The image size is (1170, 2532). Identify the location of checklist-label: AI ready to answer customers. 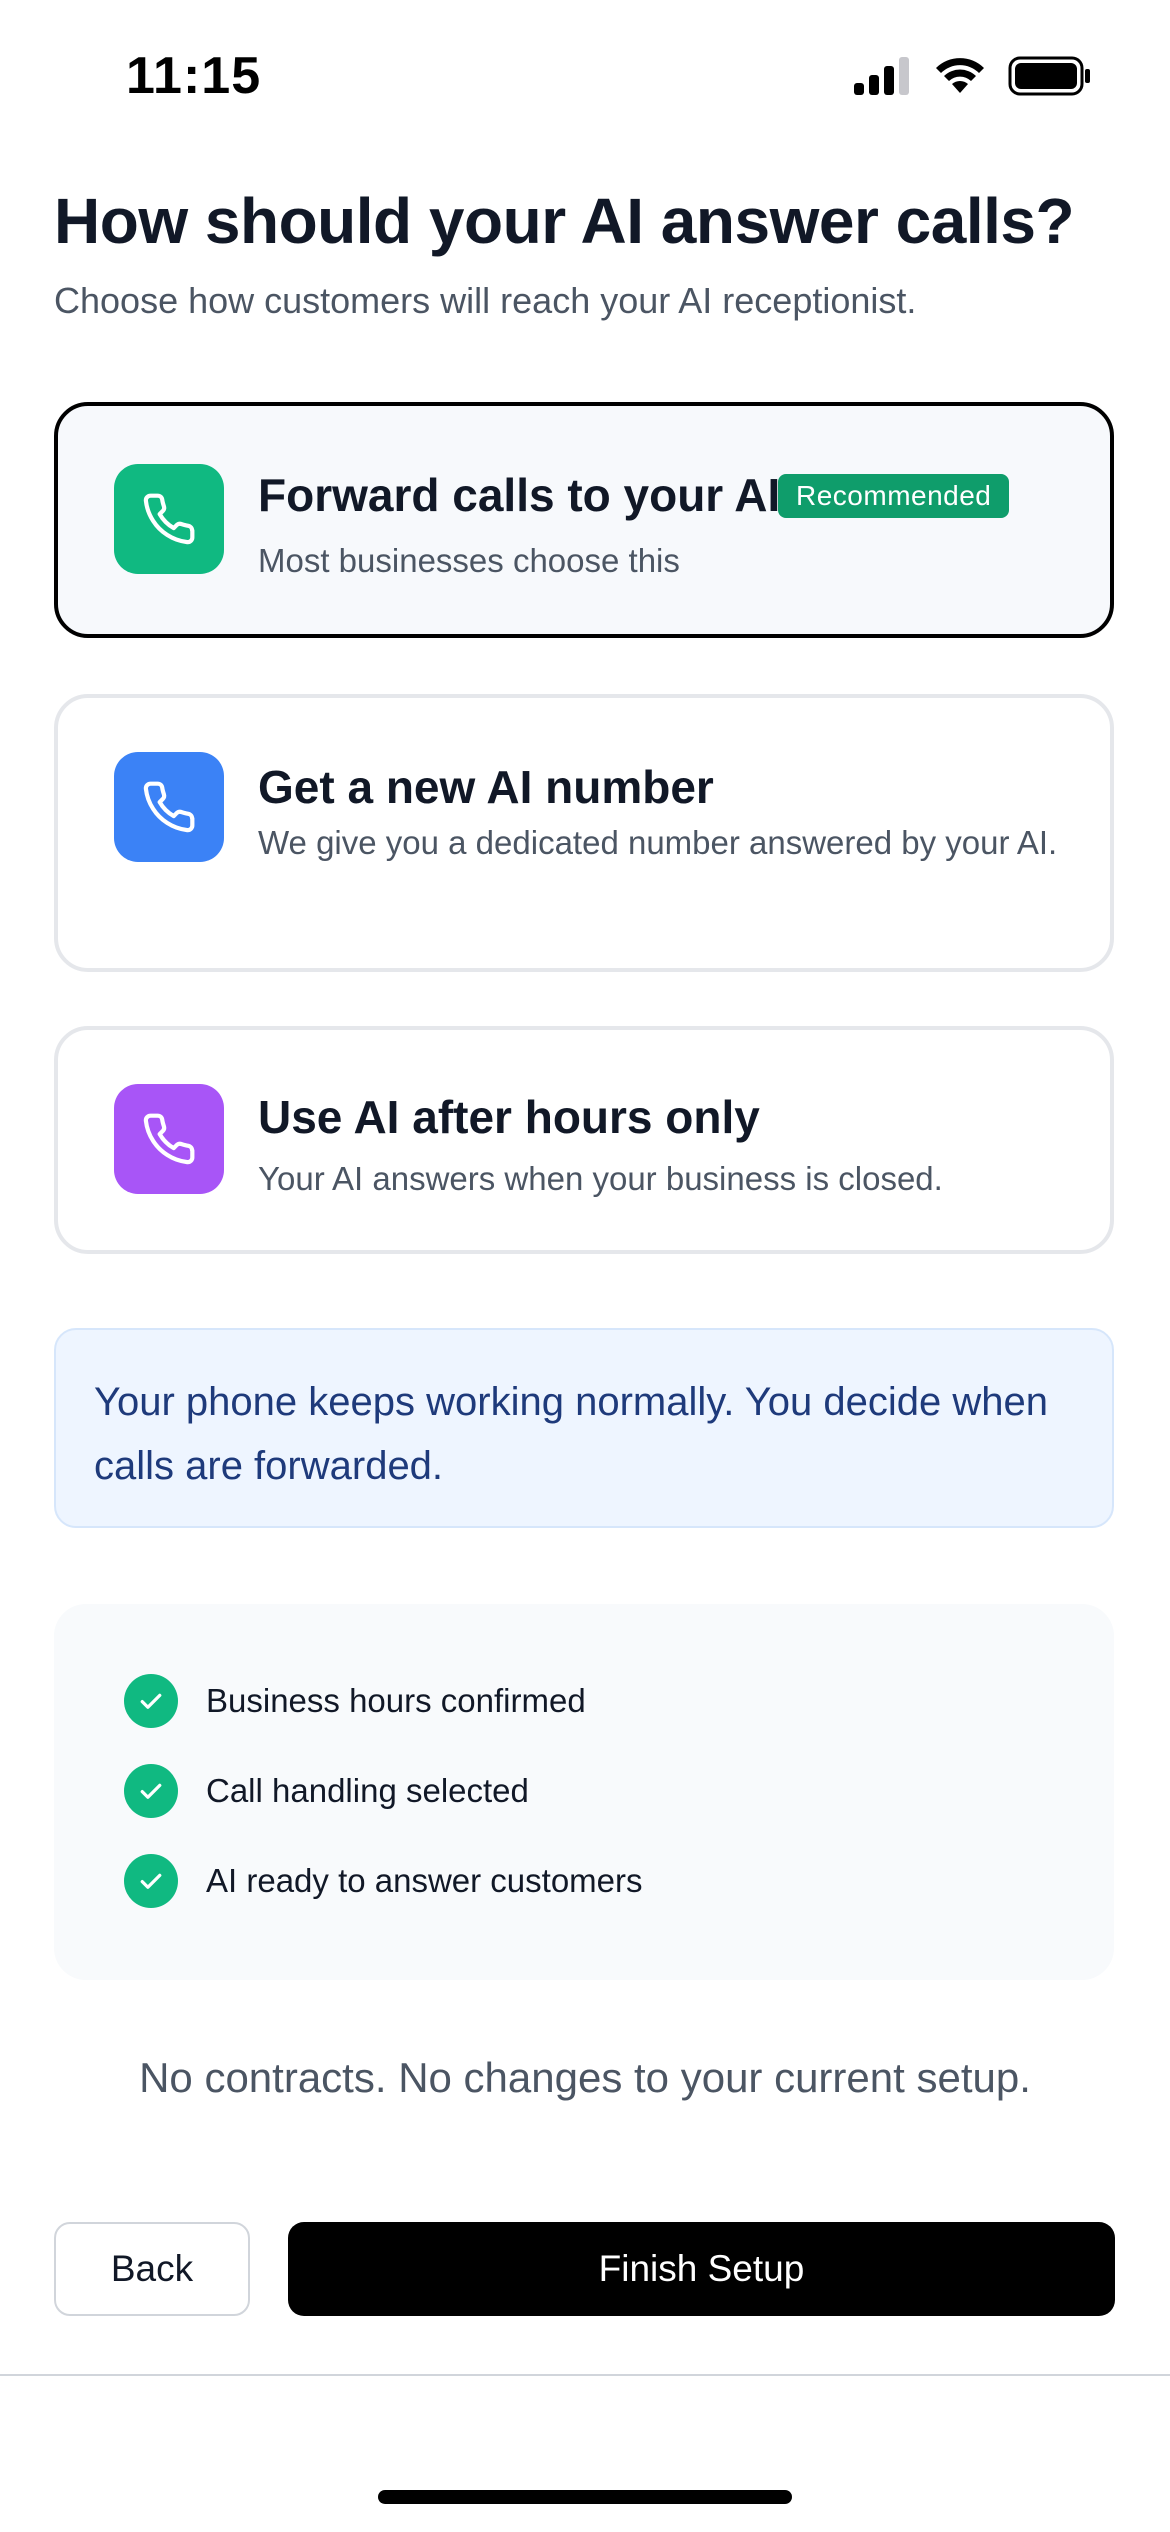
(424, 1880).